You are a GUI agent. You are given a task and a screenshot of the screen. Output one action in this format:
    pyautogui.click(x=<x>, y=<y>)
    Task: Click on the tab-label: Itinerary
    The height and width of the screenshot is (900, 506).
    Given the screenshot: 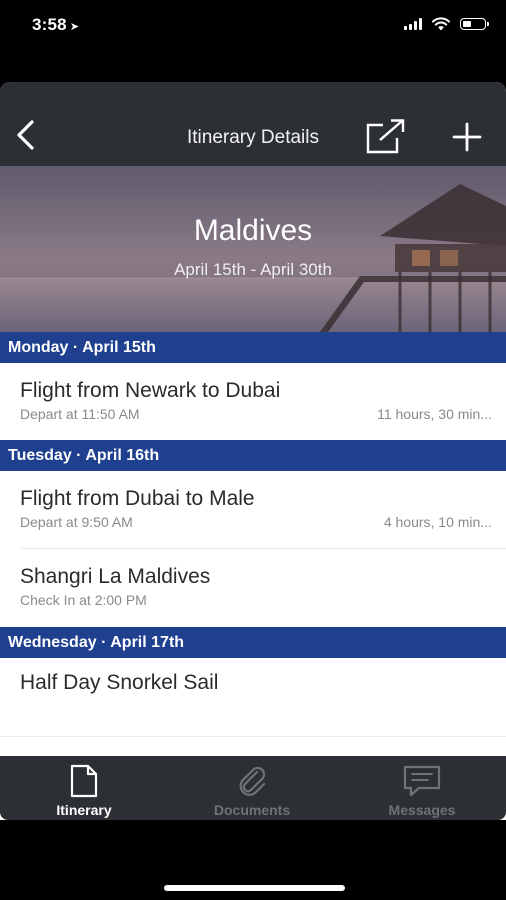 What is the action you would take?
    pyautogui.click(x=84, y=810)
    